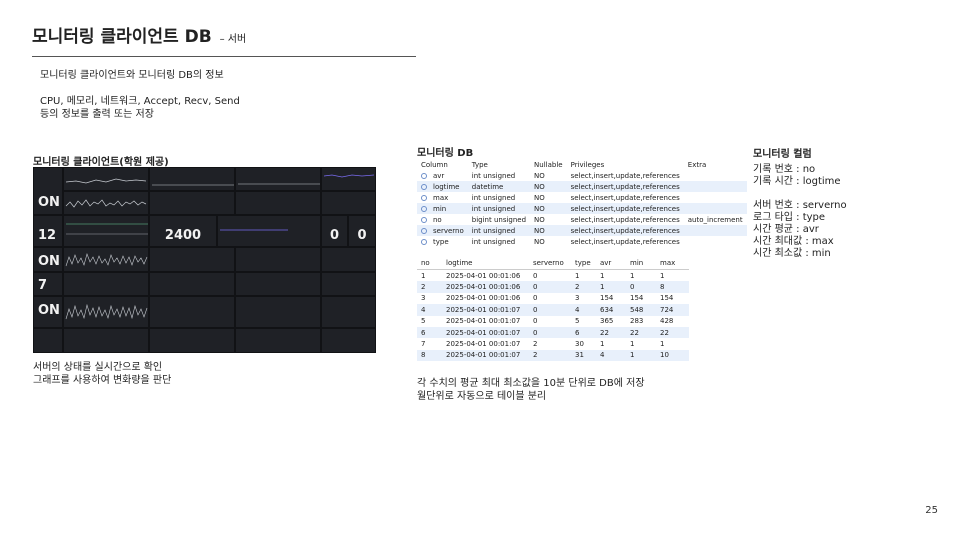  I want to click on column-line: 시간 평균 : avr, so click(786, 229).